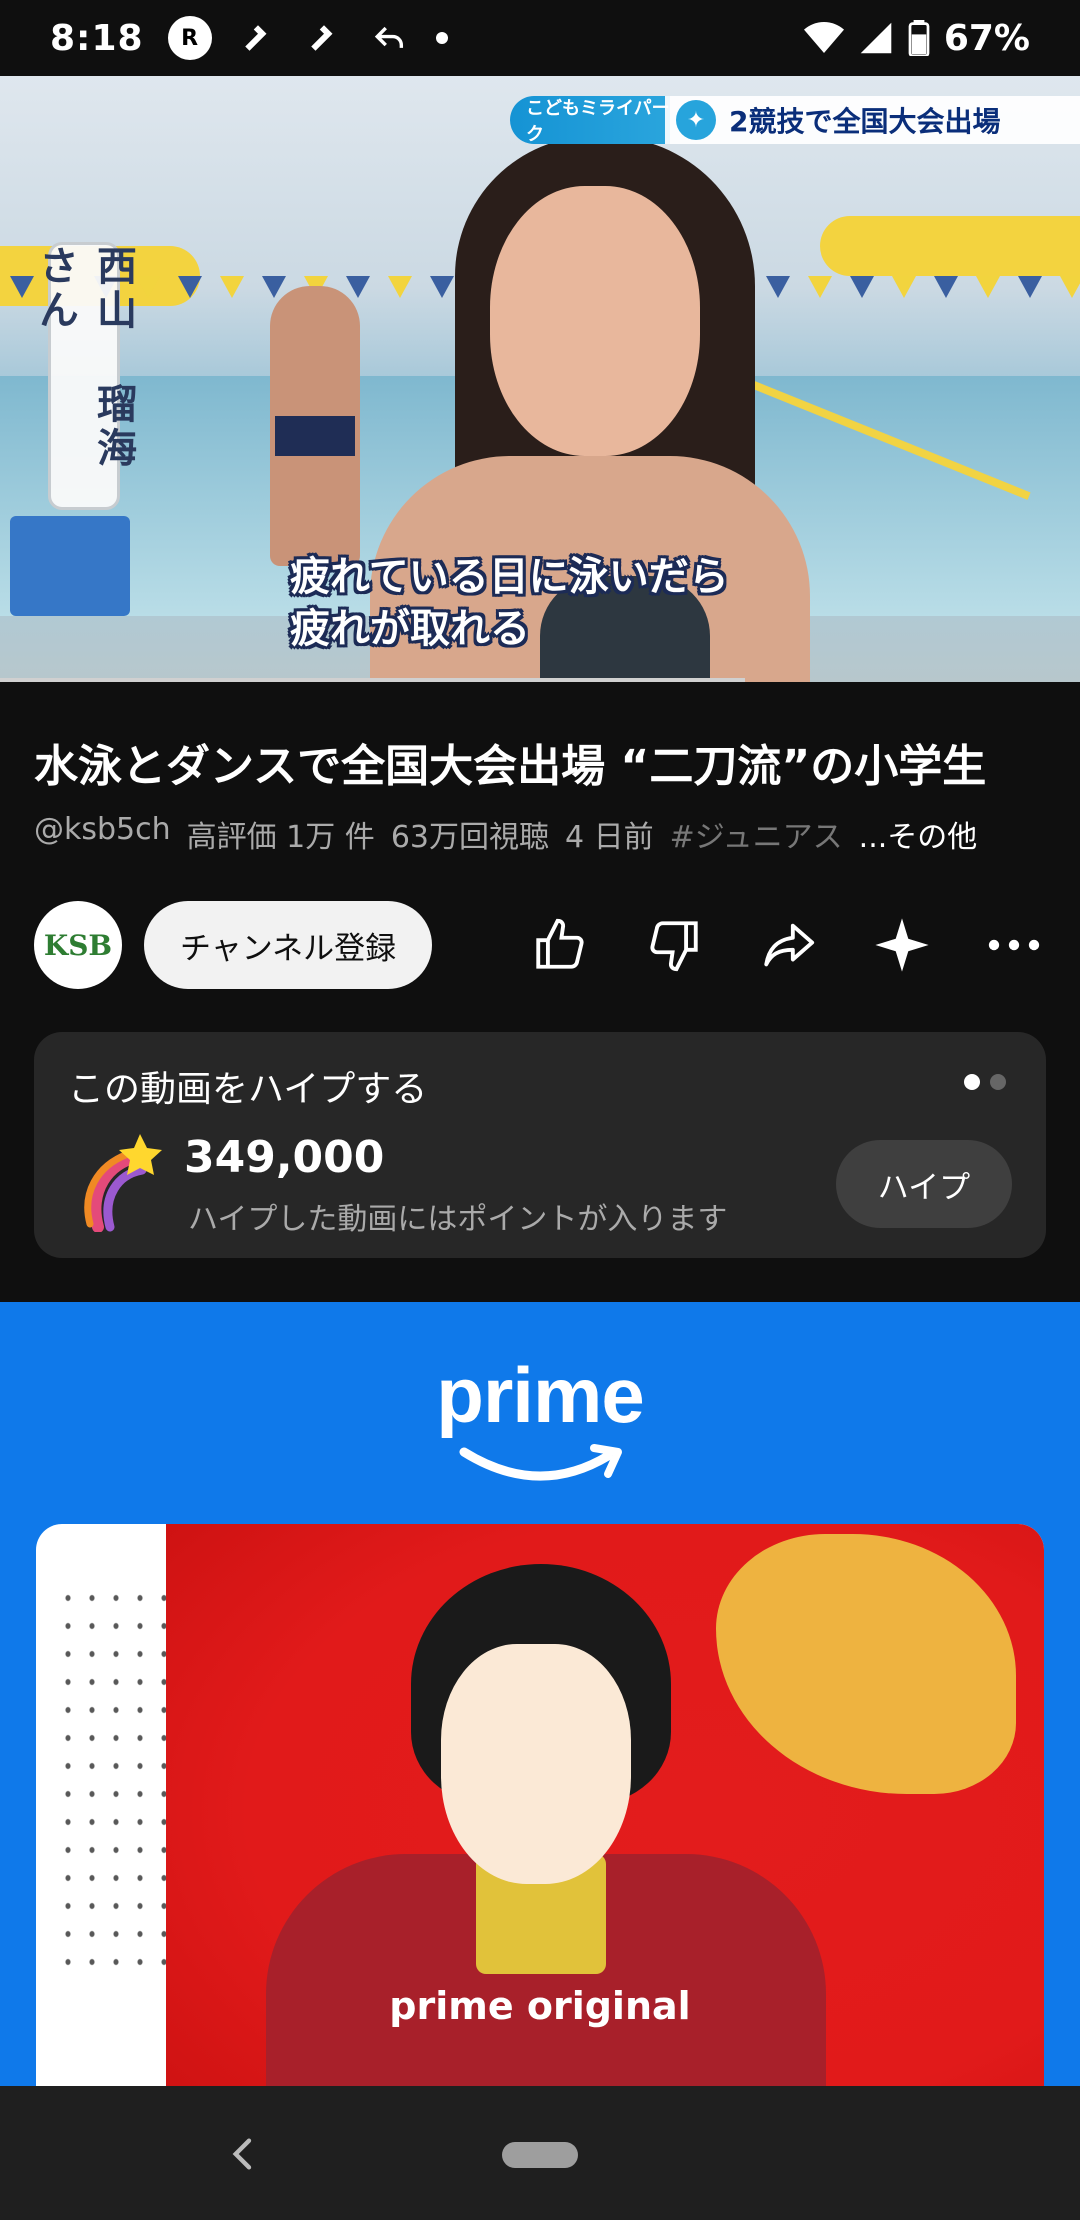 Image resolution: width=1080 pixels, height=2220 pixels. What do you see at coordinates (189, 38) in the screenshot?
I see `rlink-icon: R` at bounding box center [189, 38].